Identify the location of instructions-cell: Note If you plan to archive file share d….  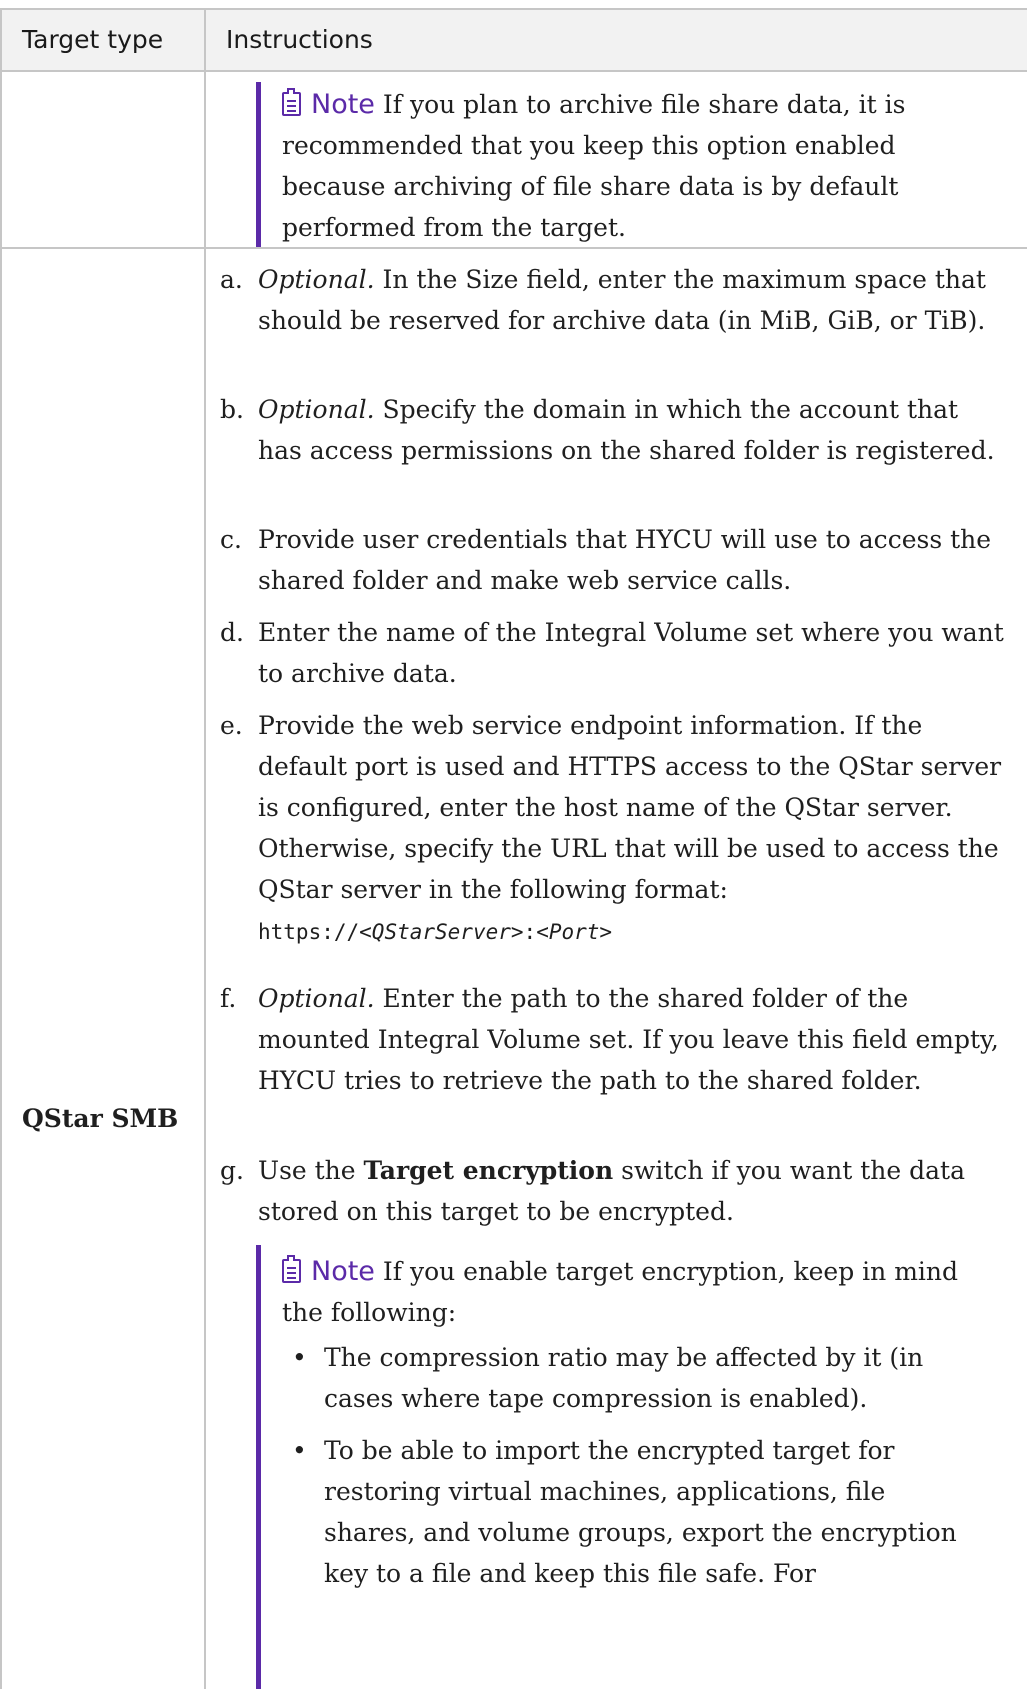
(616, 159).